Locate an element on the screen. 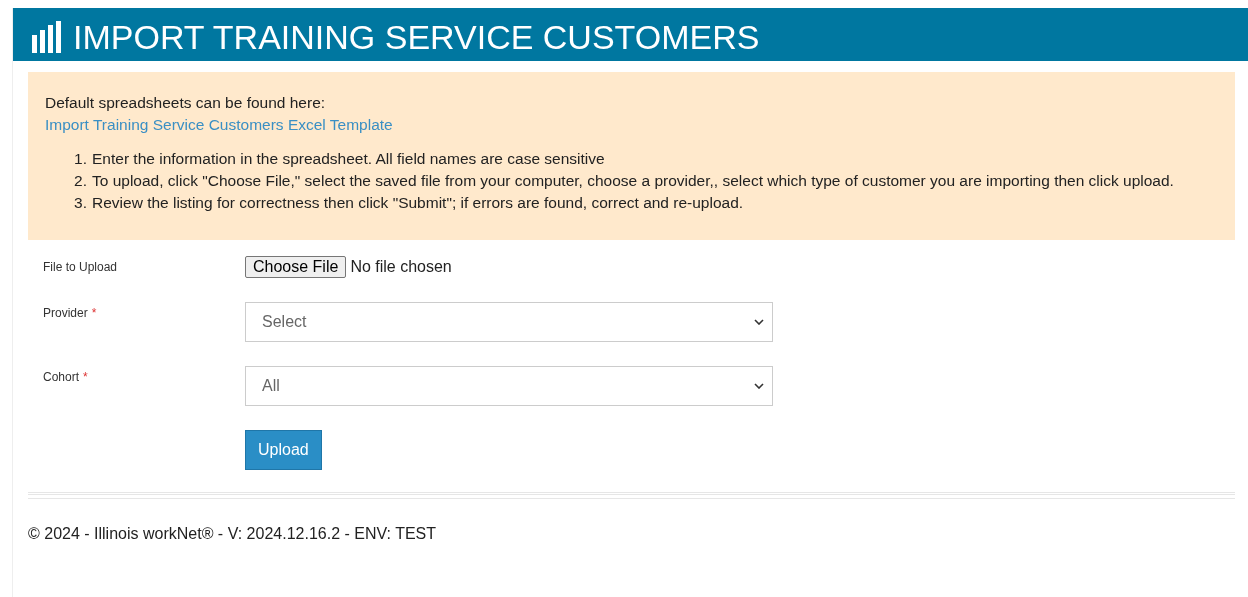 Image resolution: width=1248 pixels, height=597 pixels. step-number: 1. is located at coordinates (80, 159).